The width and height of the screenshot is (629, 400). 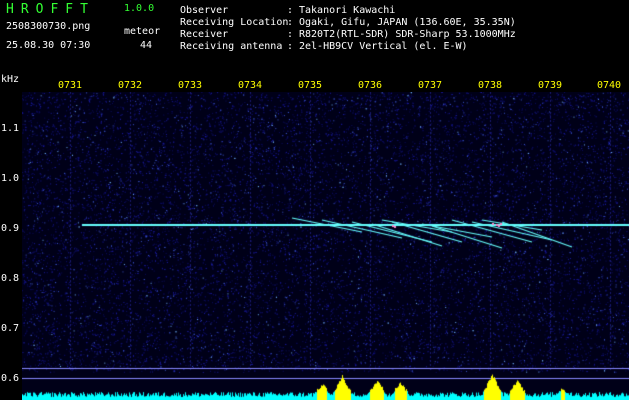 What do you see at coordinates (10, 178) in the screenshot?
I see `freq-tick: 1.0` at bounding box center [10, 178].